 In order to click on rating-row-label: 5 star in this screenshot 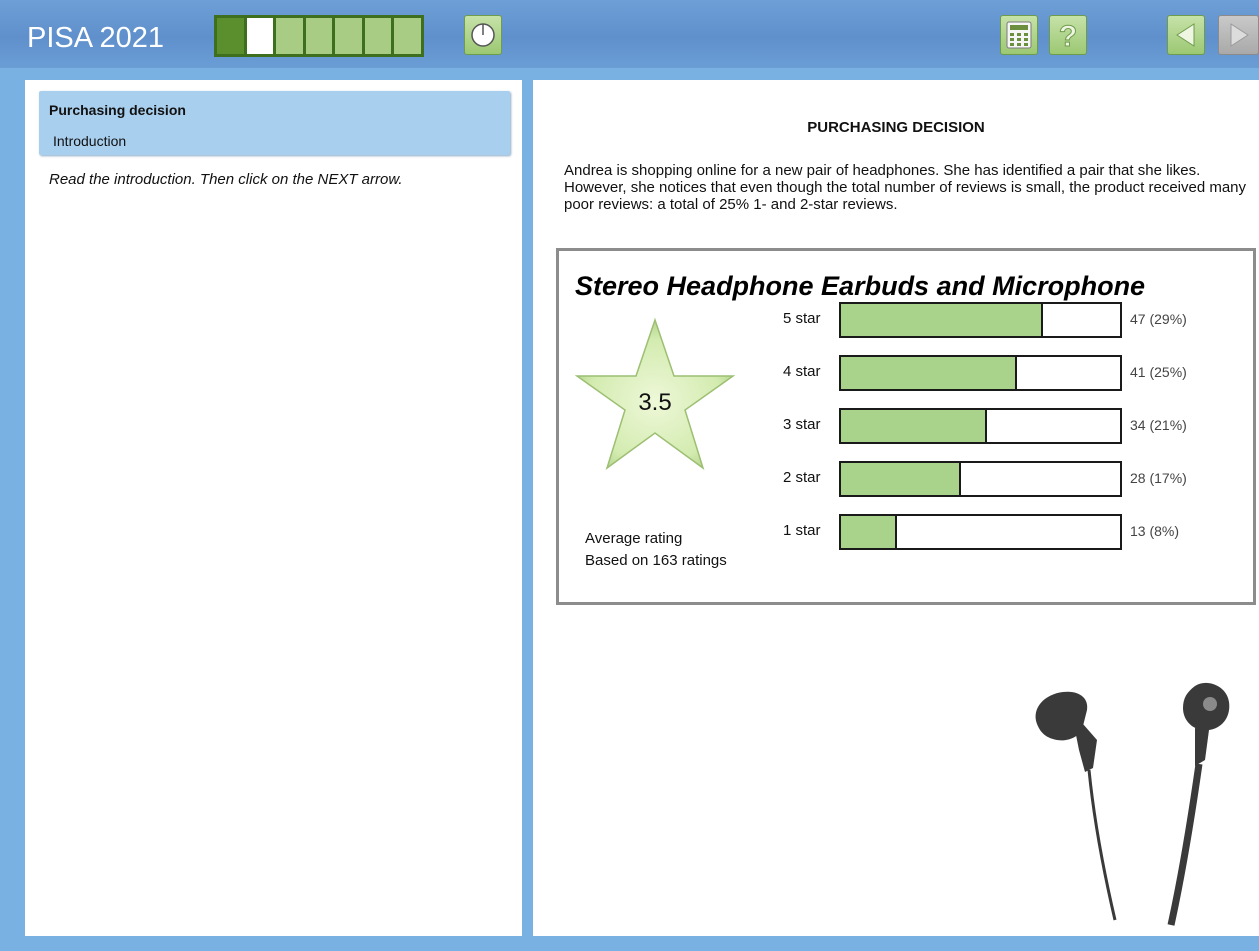, I will do `click(802, 318)`.